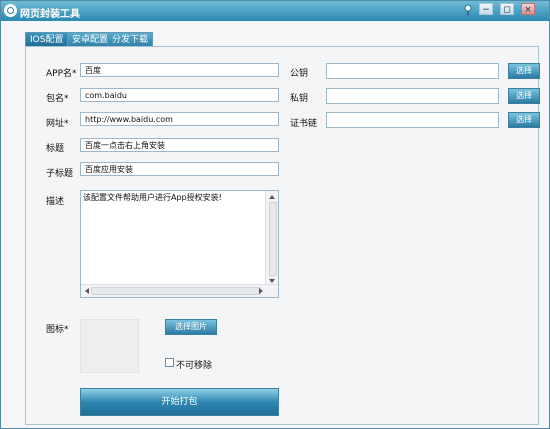  I want to click on private-key-select-button: 选择, so click(524, 96).